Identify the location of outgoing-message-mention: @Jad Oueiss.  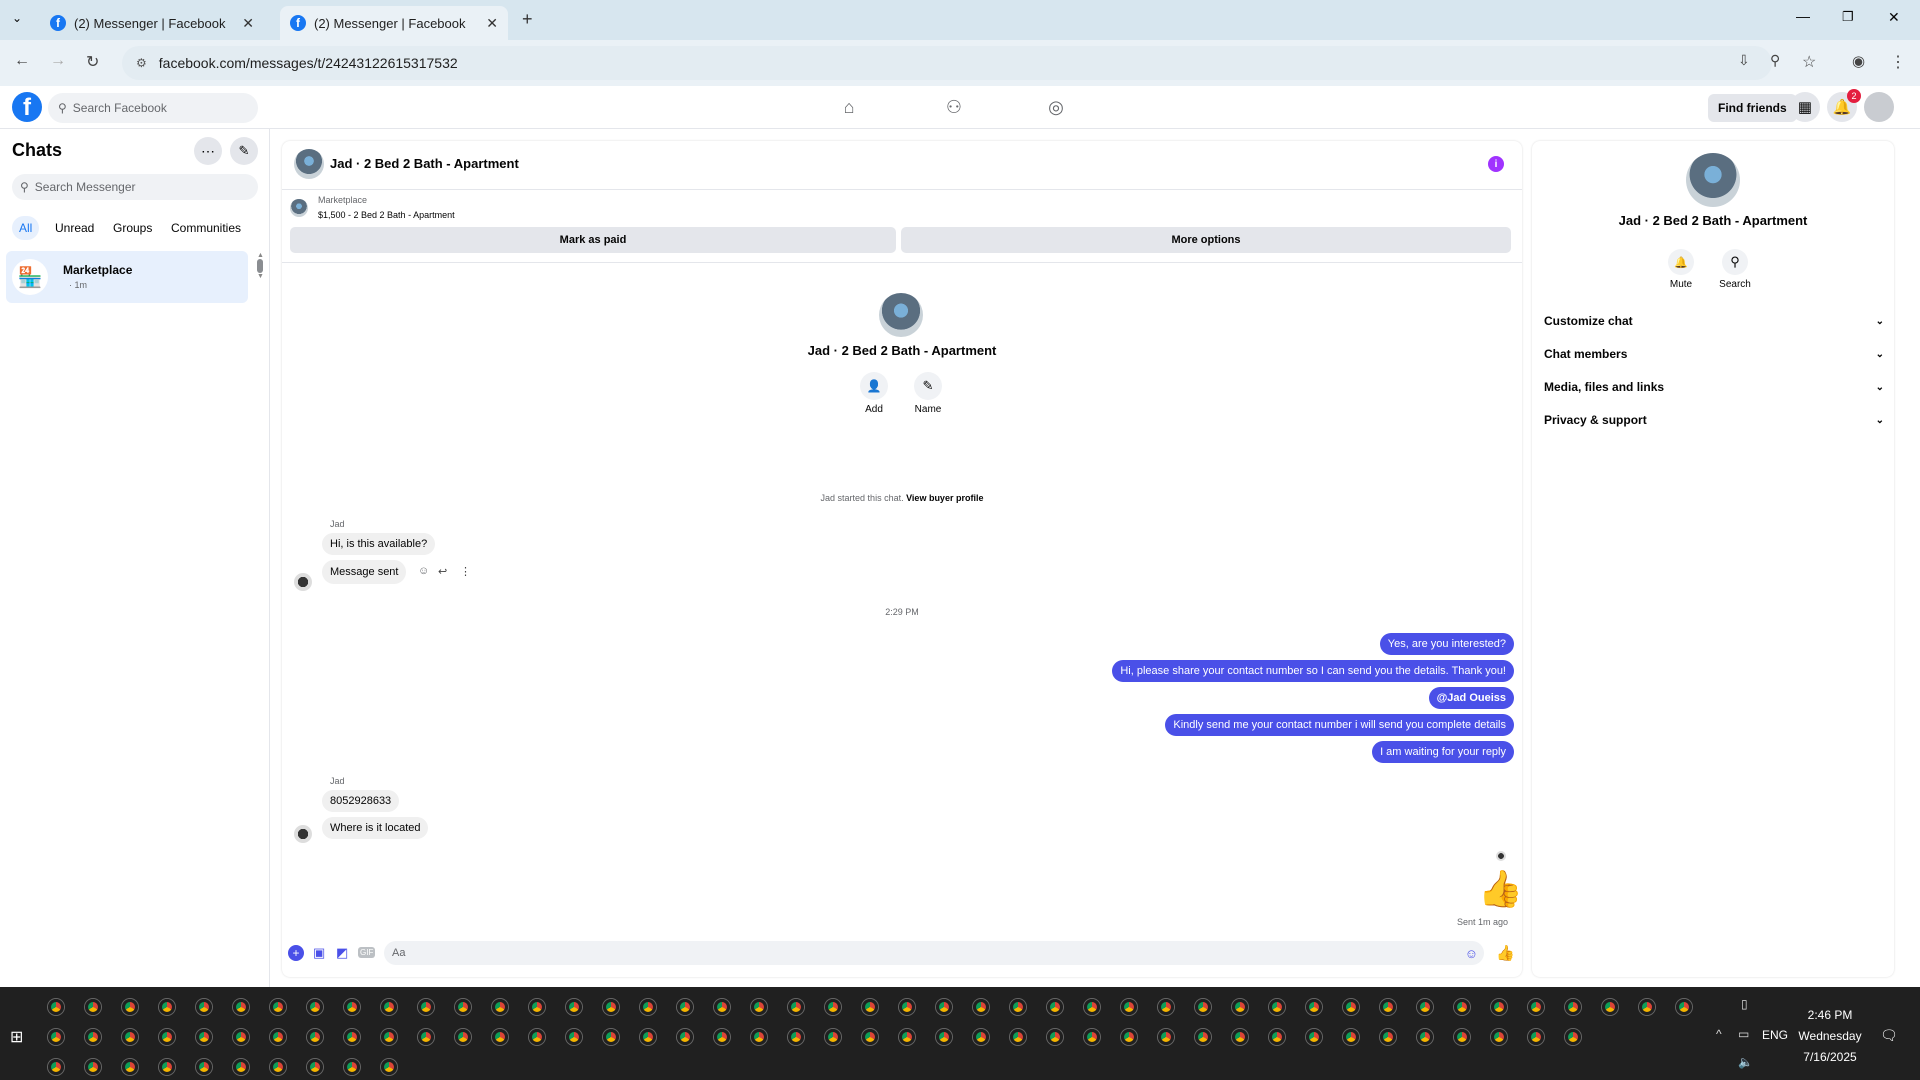
(1471, 698).